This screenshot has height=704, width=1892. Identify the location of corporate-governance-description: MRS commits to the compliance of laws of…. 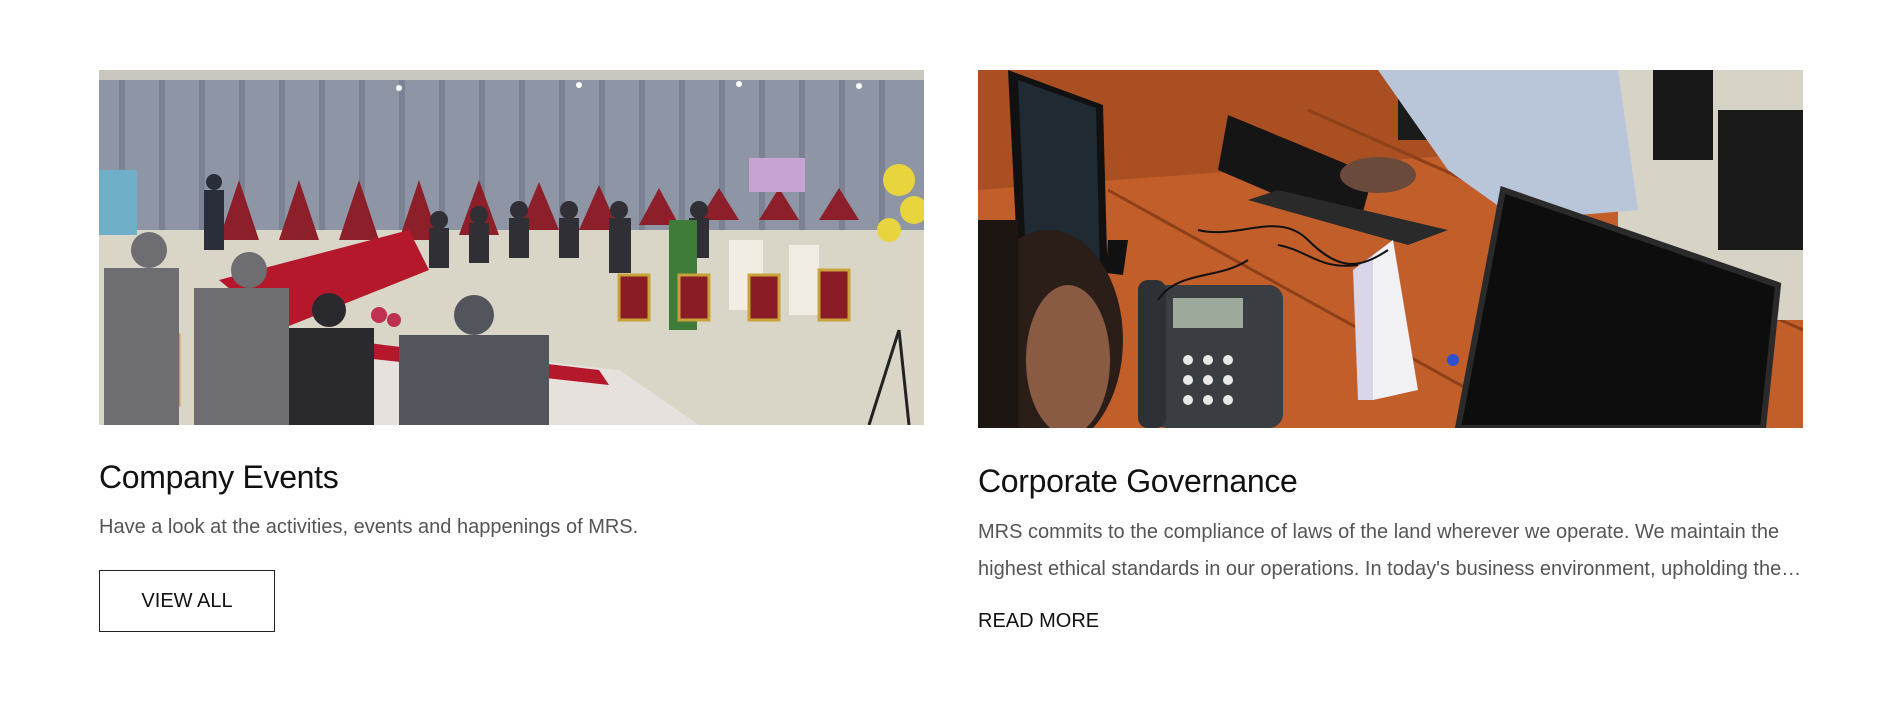
(1380, 550).